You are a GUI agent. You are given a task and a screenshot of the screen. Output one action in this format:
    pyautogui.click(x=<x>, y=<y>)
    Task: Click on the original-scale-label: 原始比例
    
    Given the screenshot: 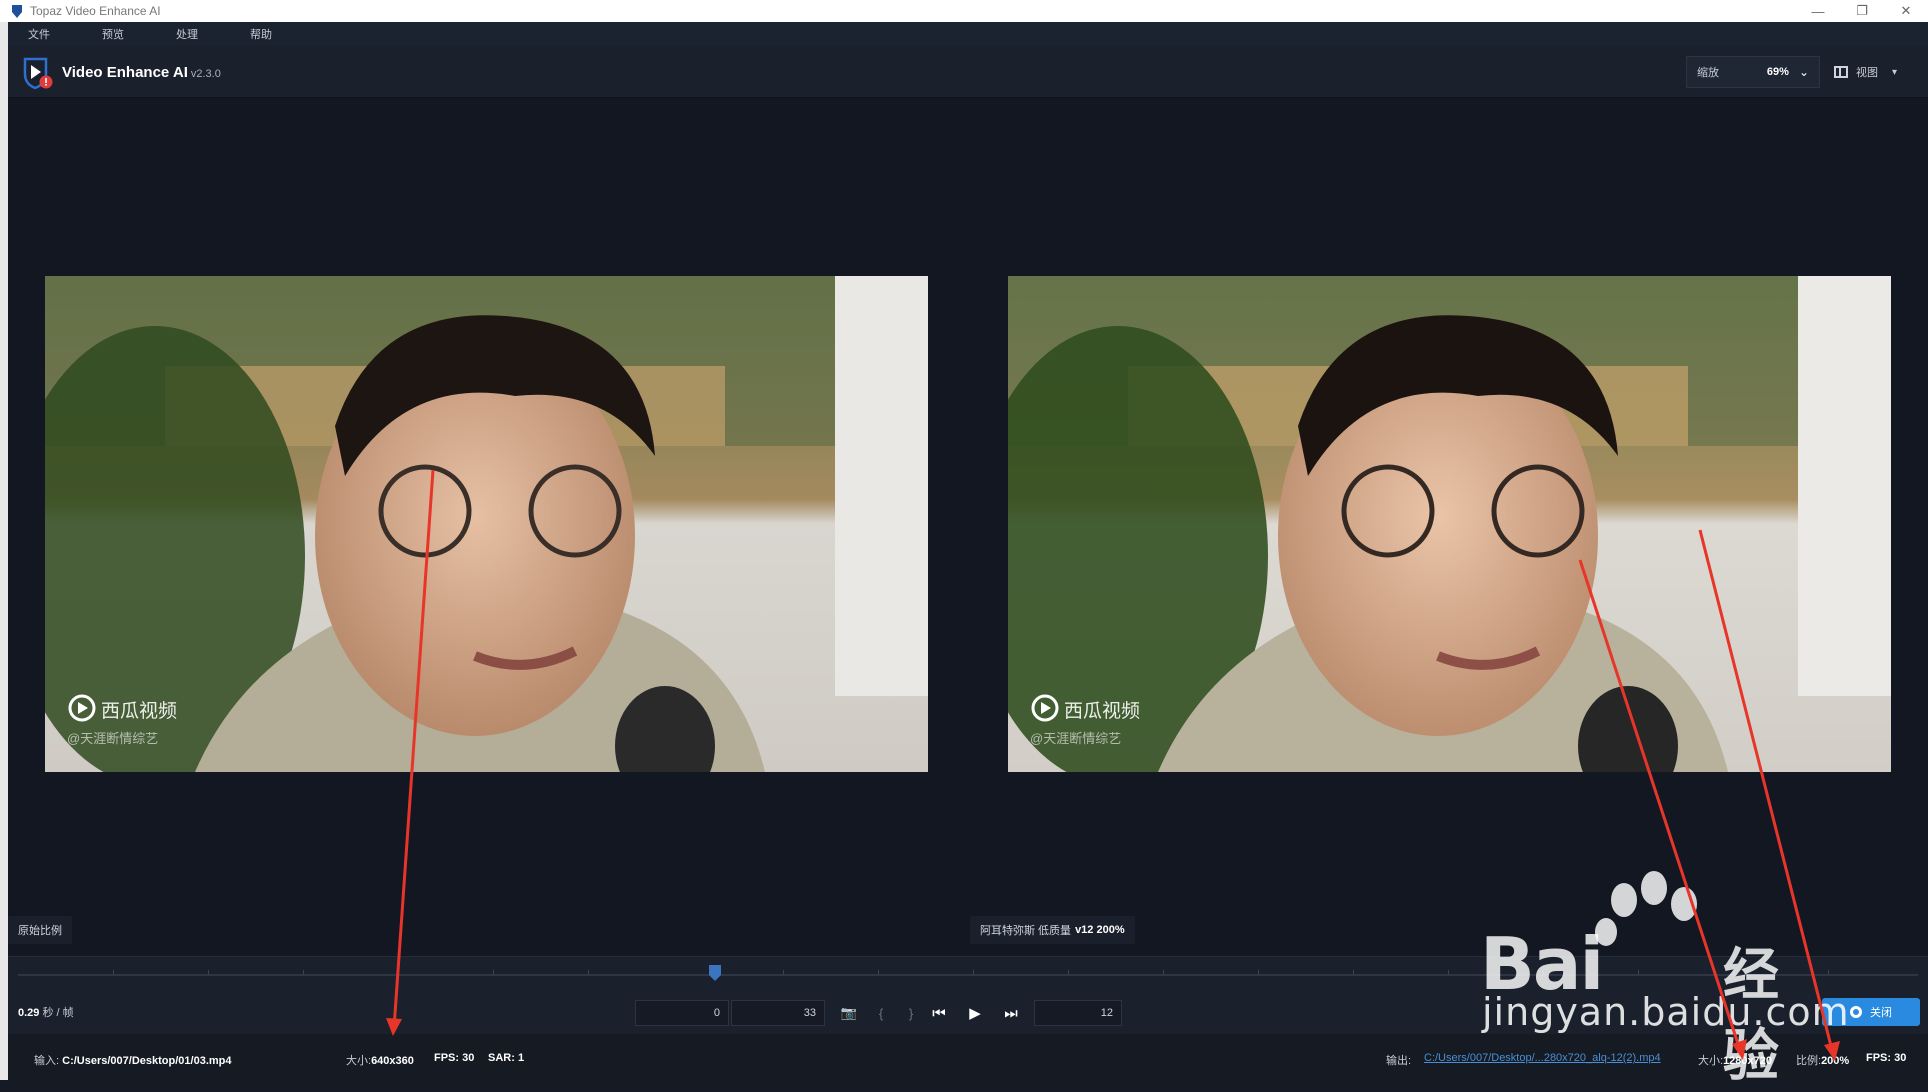 What is the action you would take?
    pyautogui.click(x=40, y=930)
    